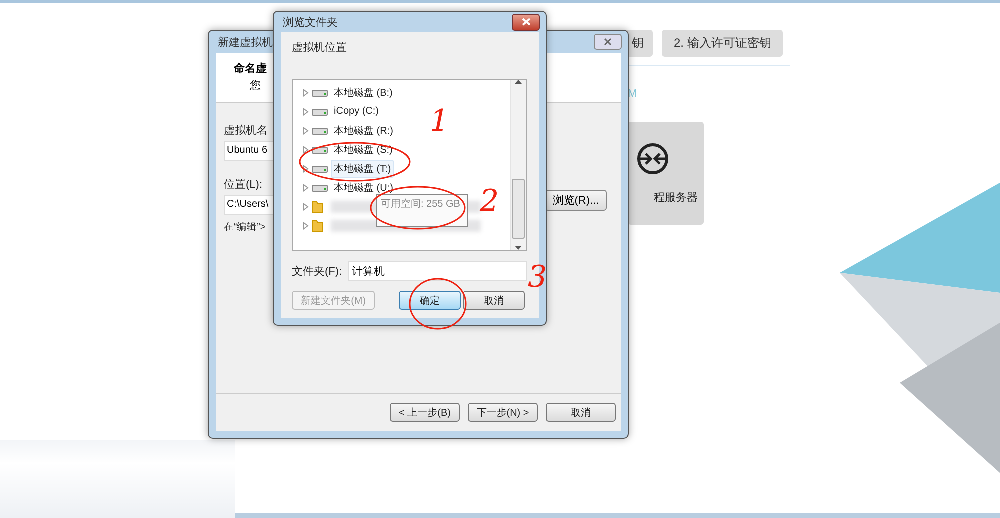 The width and height of the screenshot is (1000, 518). I want to click on tree-item: iCopy (C:), so click(356, 111).